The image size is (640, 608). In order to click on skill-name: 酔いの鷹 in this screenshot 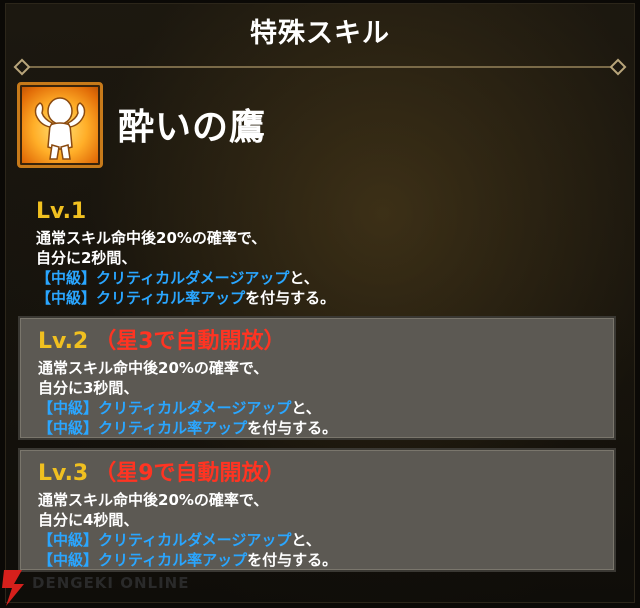, I will do `click(192, 127)`.